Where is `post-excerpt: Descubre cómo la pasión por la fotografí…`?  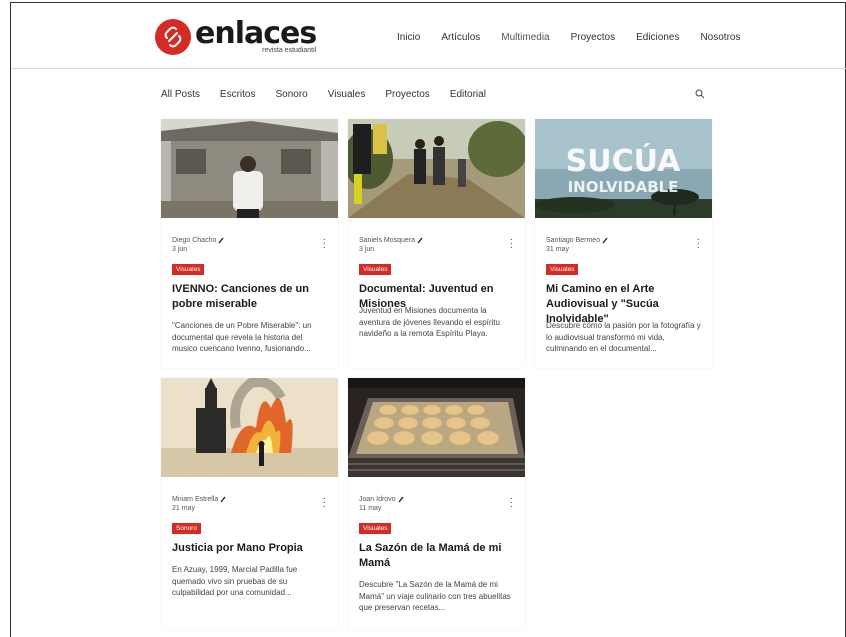
post-excerpt: Descubre cómo la pasión por la fotografí… is located at coordinates (623, 337).